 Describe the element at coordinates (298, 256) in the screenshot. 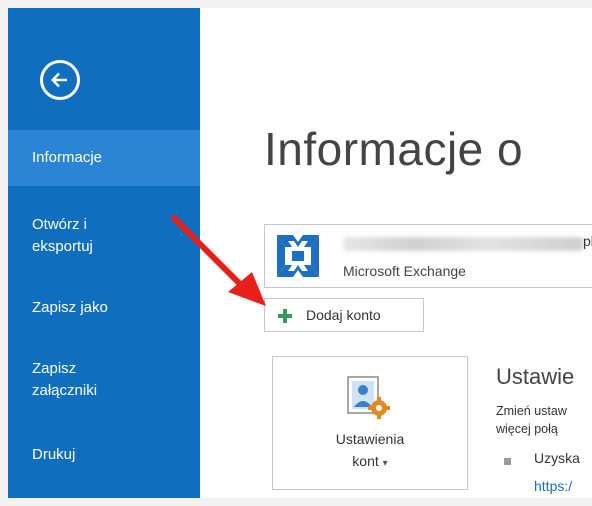

I see `exchange-logo-icon` at that location.